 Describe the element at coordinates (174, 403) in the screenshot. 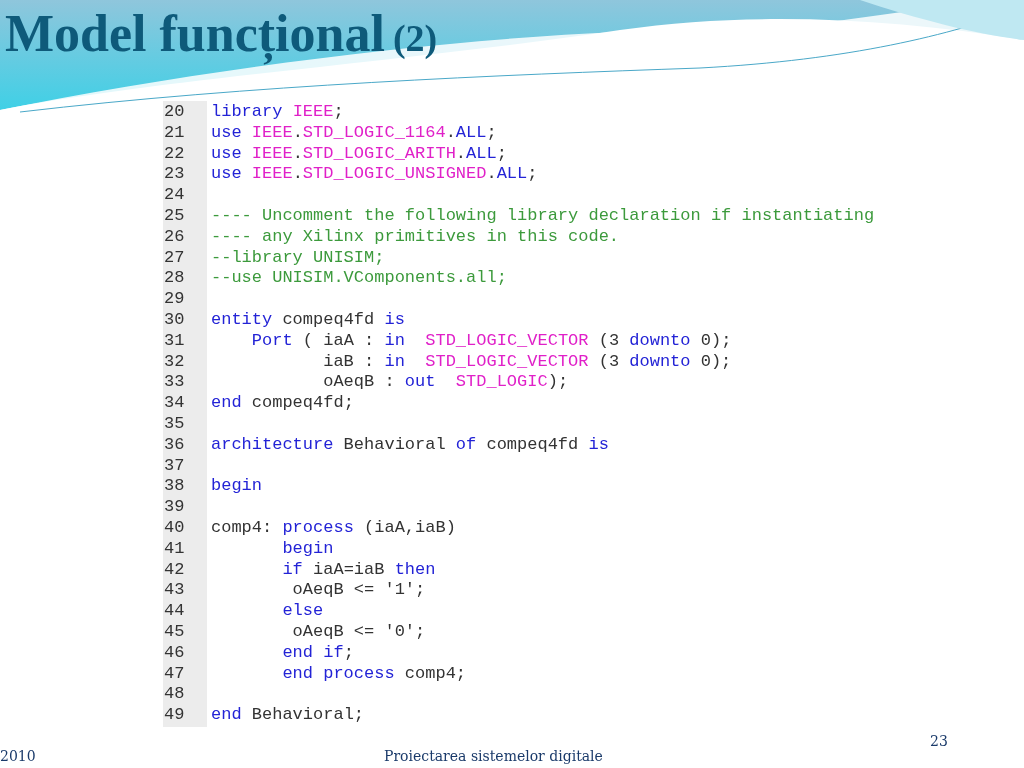

I see `line-number: 34` at that location.